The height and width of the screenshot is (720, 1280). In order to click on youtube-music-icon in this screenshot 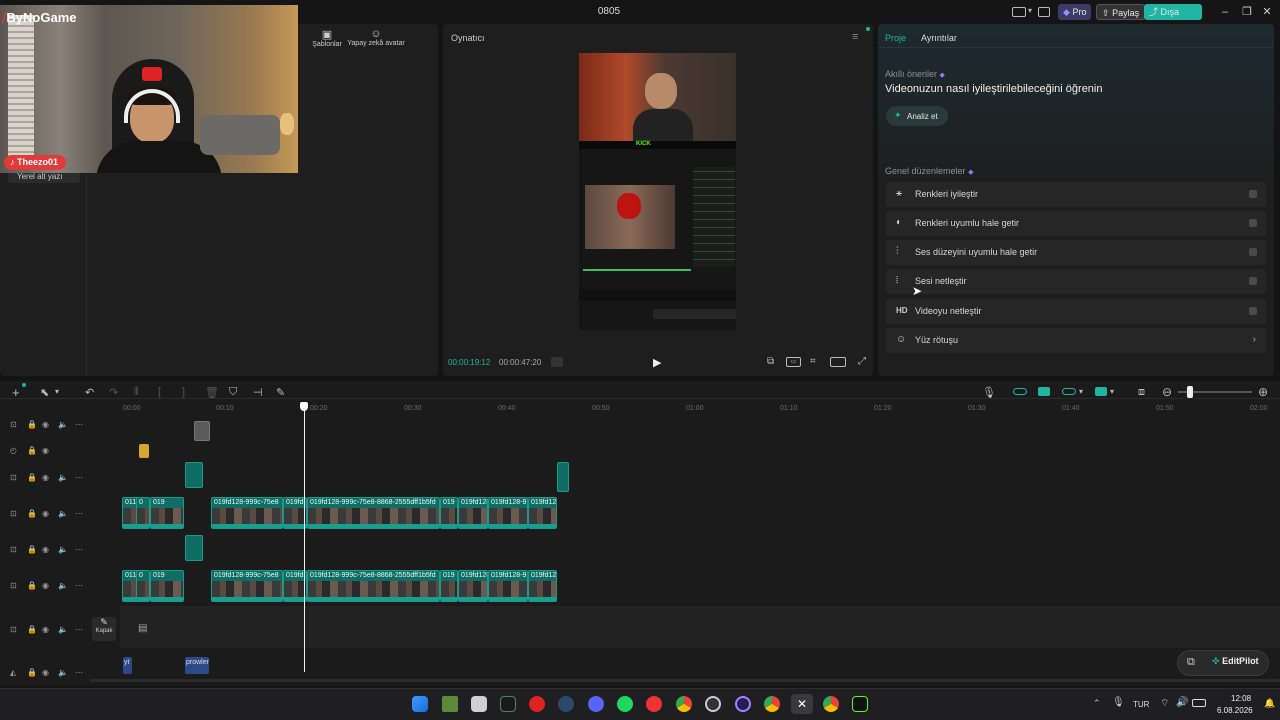, I will do `click(654, 704)`.